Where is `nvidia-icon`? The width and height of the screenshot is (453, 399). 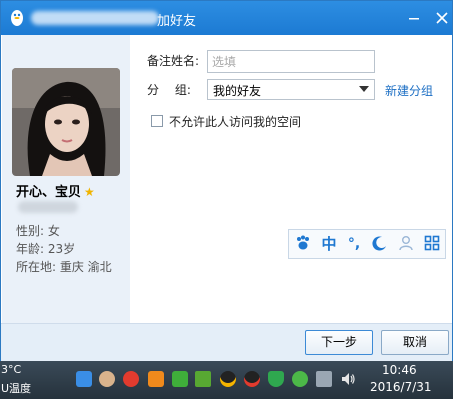 nvidia-icon is located at coordinates (203, 379).